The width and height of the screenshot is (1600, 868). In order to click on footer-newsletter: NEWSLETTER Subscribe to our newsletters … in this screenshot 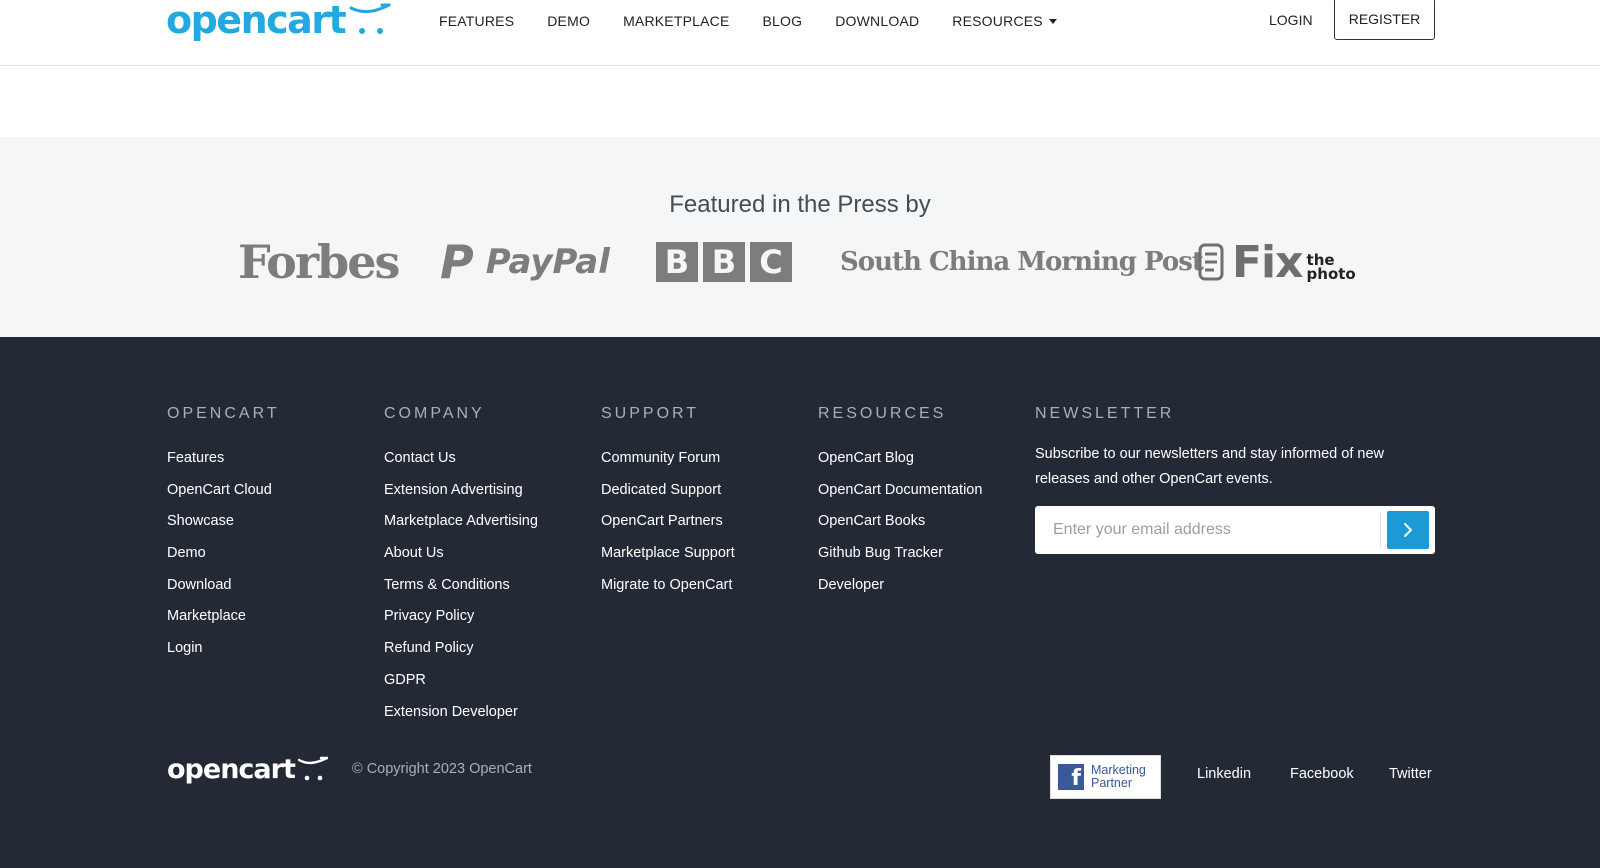, I will do `click(1236, 479)`.